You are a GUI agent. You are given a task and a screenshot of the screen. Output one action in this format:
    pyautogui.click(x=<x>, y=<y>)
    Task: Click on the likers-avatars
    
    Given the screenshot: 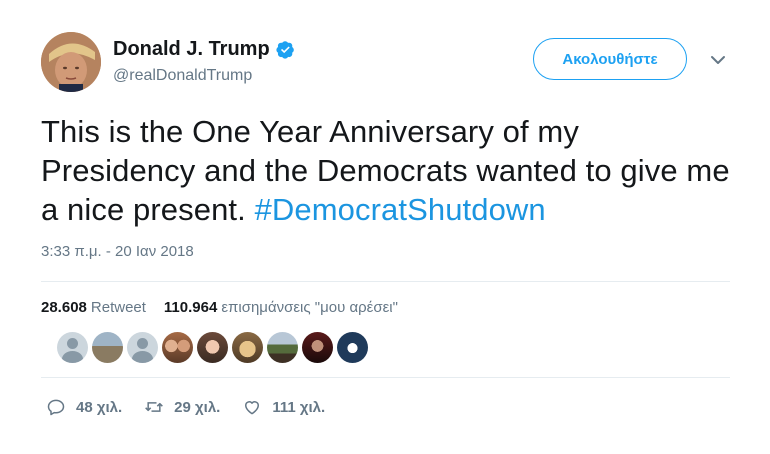 What is the action you would take?
    pyautogui.click(x=212, y=347)
    